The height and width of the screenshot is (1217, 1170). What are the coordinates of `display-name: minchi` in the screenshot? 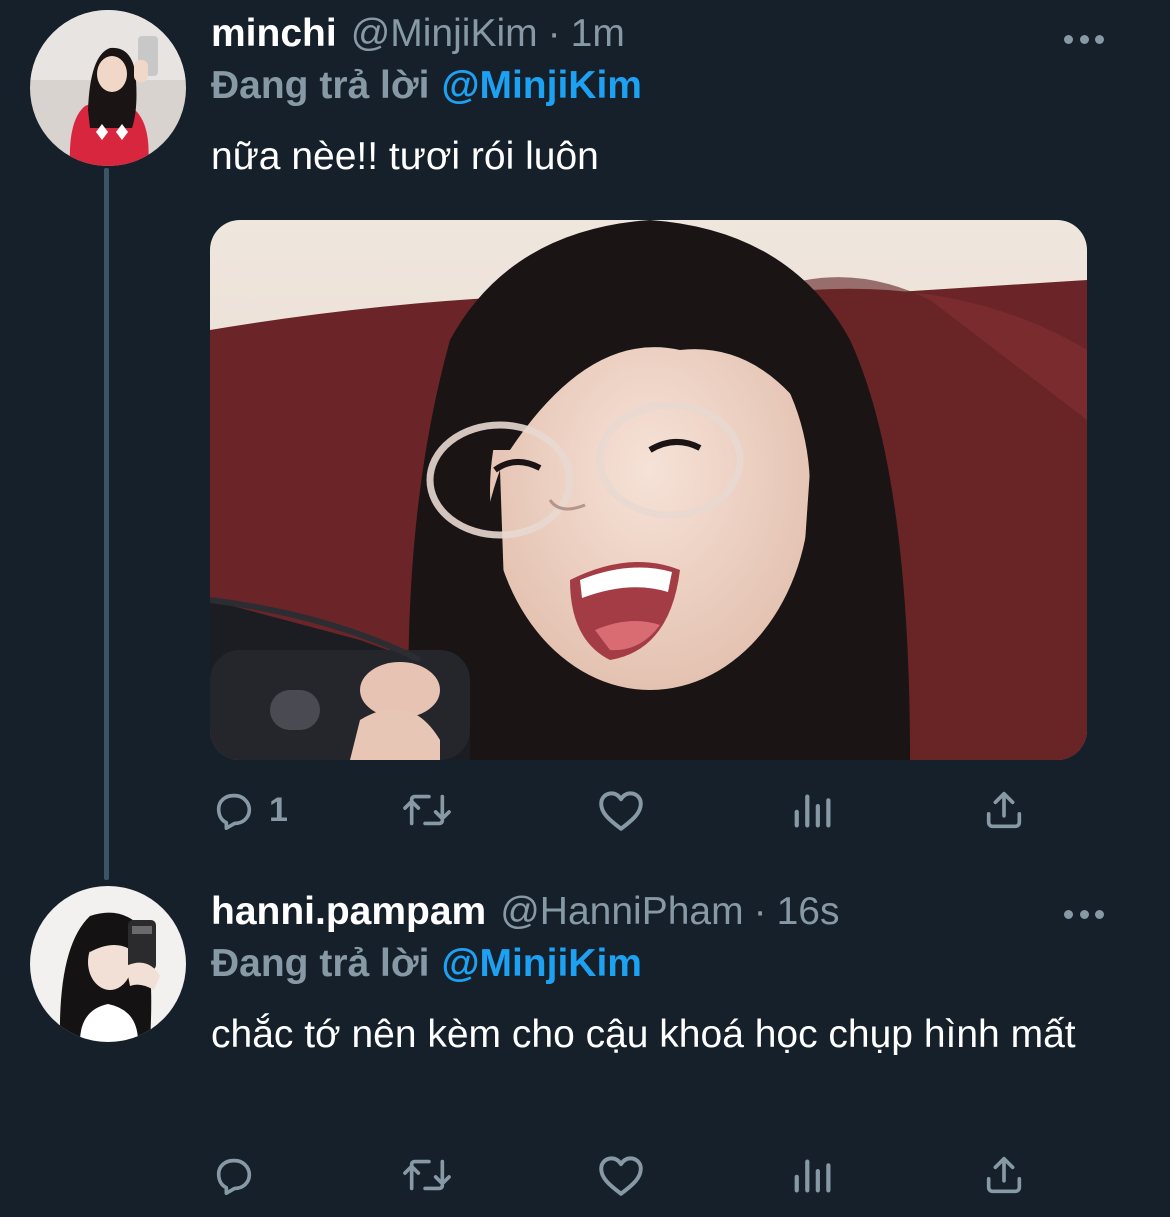 It's located at (274, 34).